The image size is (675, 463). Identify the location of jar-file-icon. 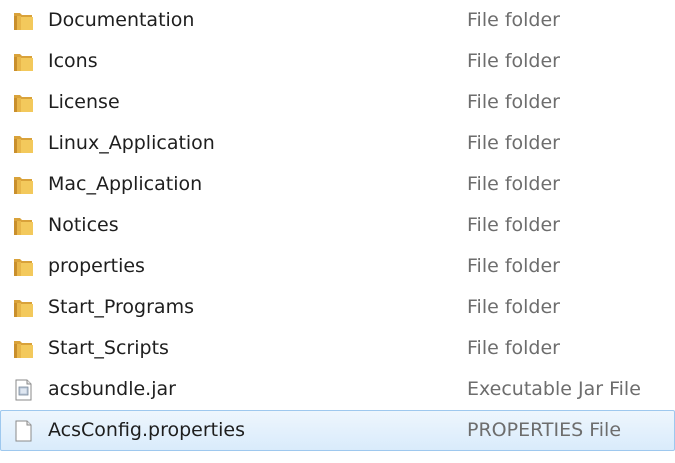
(23, 390).